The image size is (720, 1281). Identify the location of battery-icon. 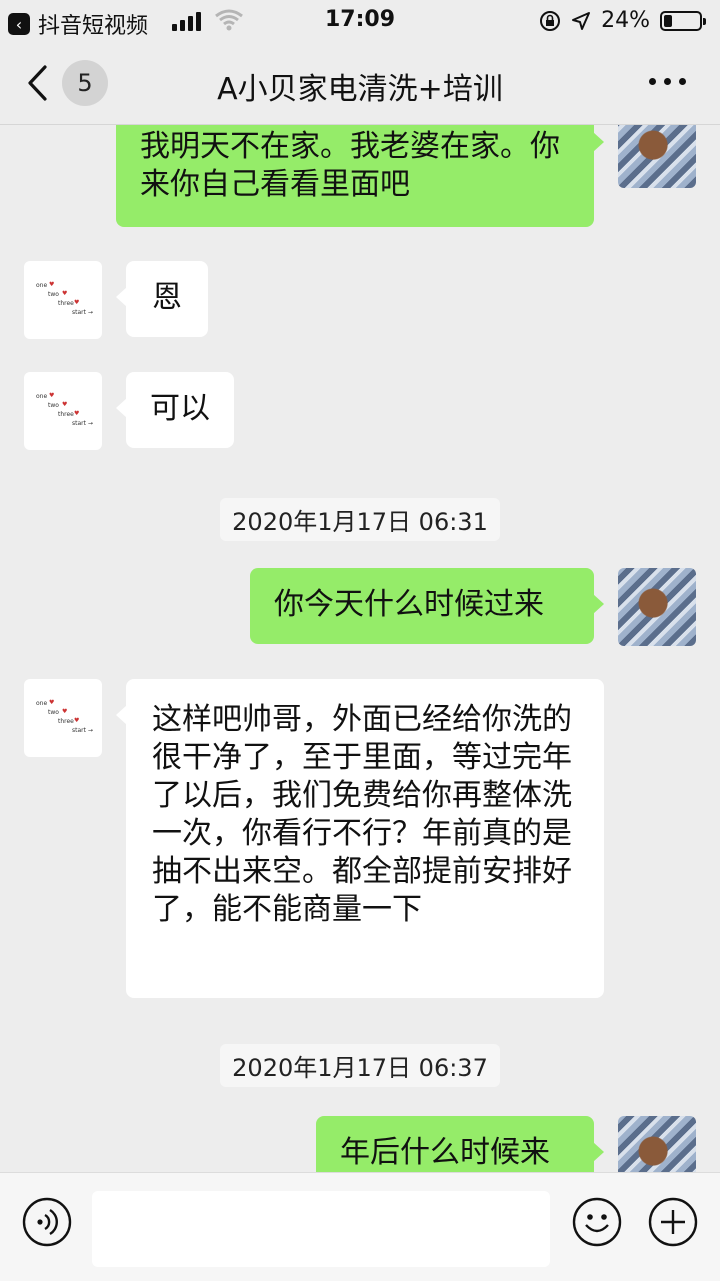
(683, 20).